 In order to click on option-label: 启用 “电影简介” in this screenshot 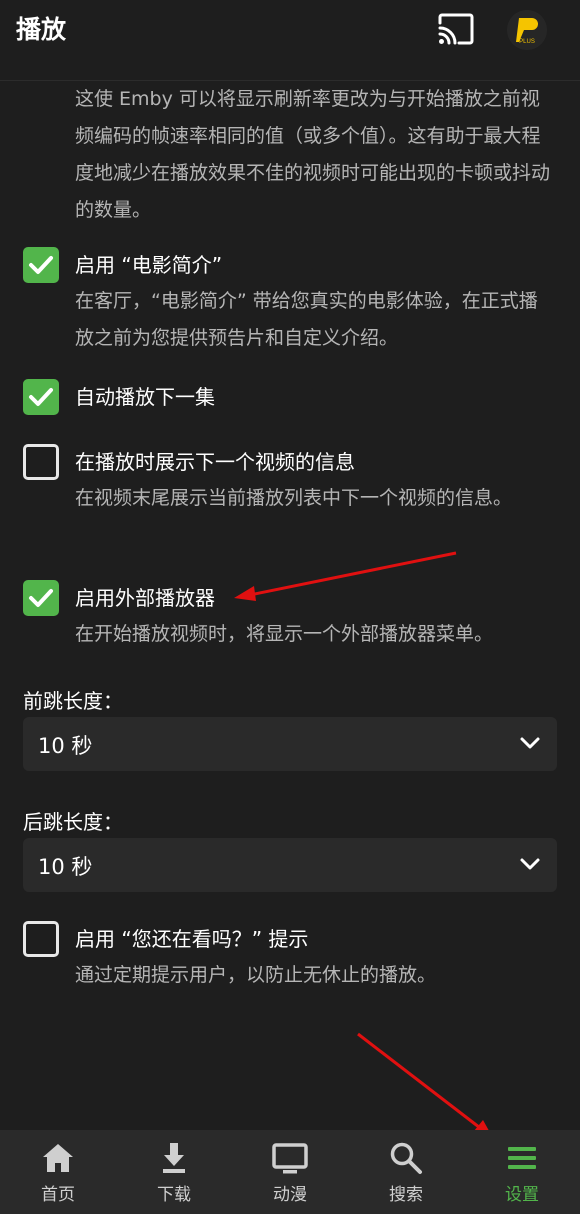, I will do `click(149, 265)`.